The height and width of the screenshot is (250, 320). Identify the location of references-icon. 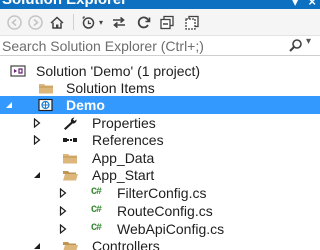
(70, 140).